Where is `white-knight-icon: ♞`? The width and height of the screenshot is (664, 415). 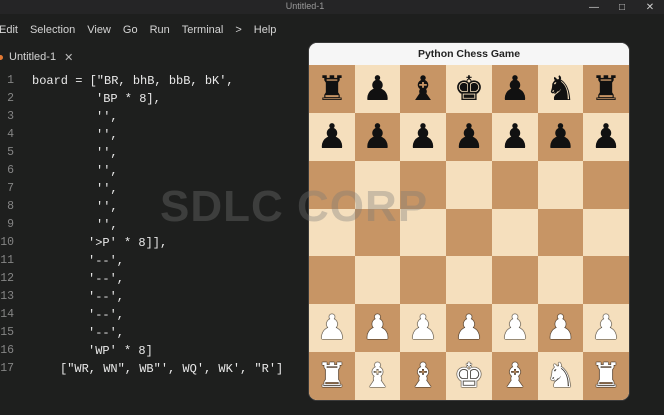 white-knight-icon: ♞ is located at coordinates (560, 376).